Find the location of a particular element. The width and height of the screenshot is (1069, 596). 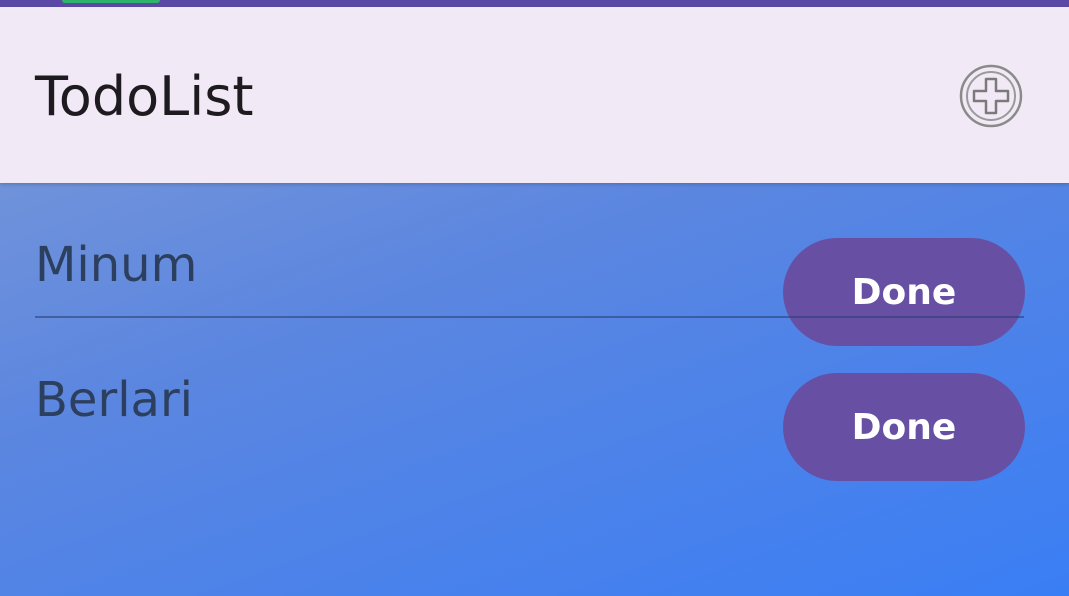

status-indicator is located at coordinates (111, 1).